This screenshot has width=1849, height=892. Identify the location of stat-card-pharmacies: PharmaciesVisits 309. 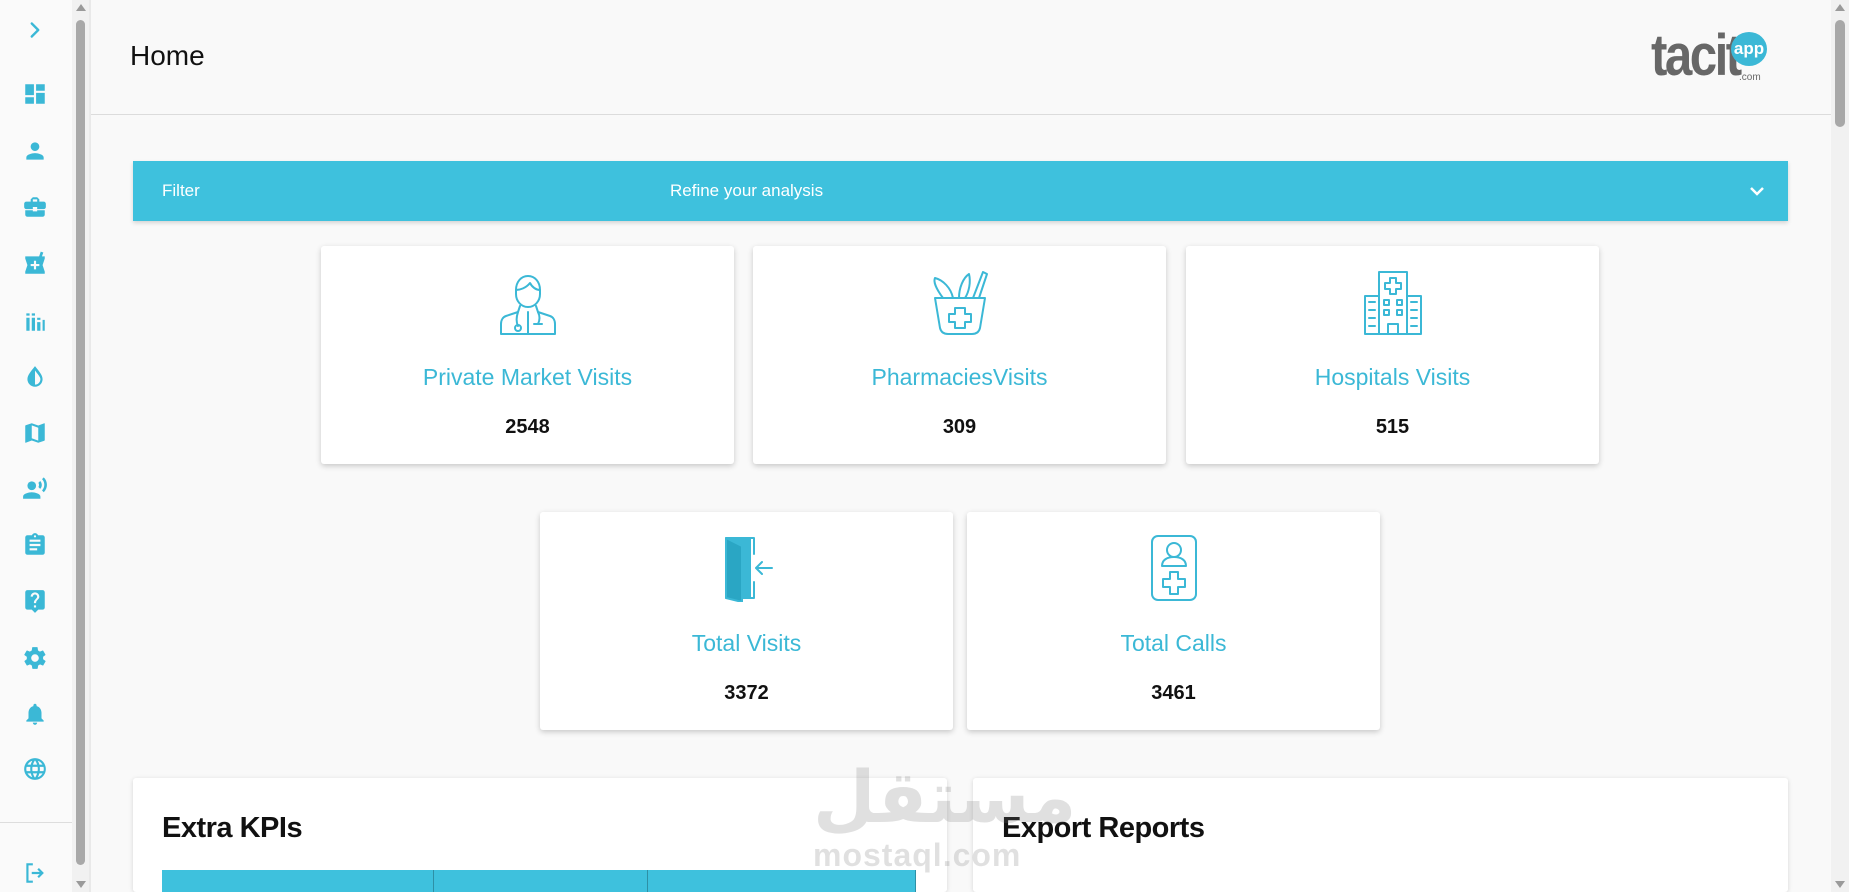
(959, 355).